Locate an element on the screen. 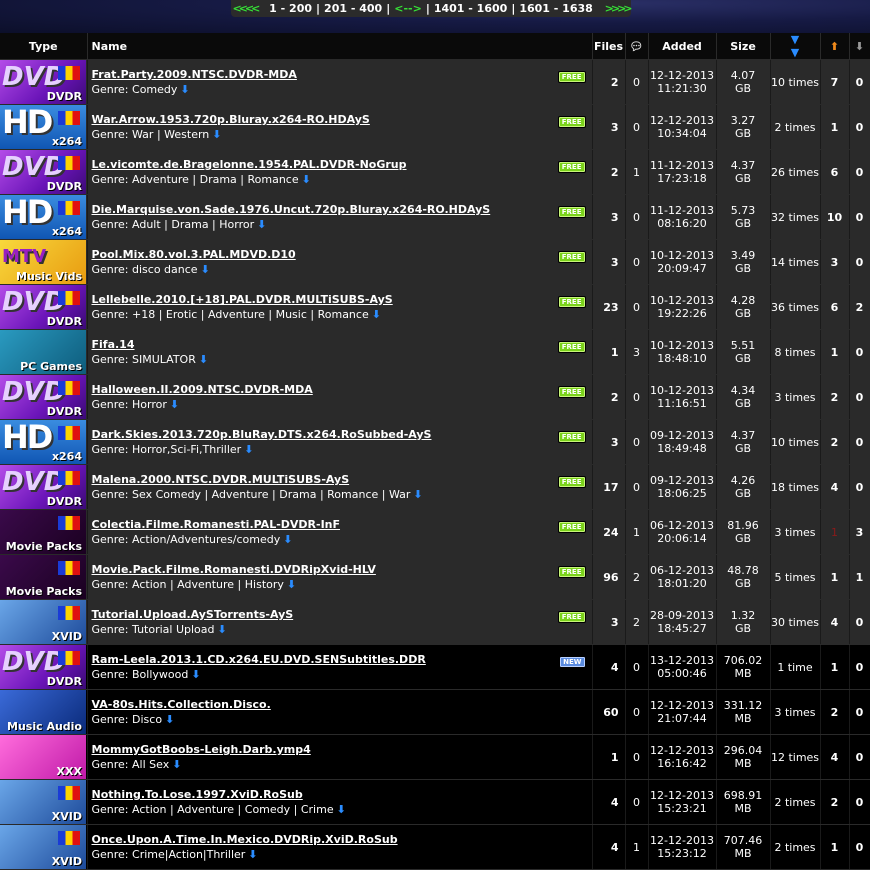 This screenshot has width=870, height=870. leechers-count: 1 is located at coordinates (859, 577).